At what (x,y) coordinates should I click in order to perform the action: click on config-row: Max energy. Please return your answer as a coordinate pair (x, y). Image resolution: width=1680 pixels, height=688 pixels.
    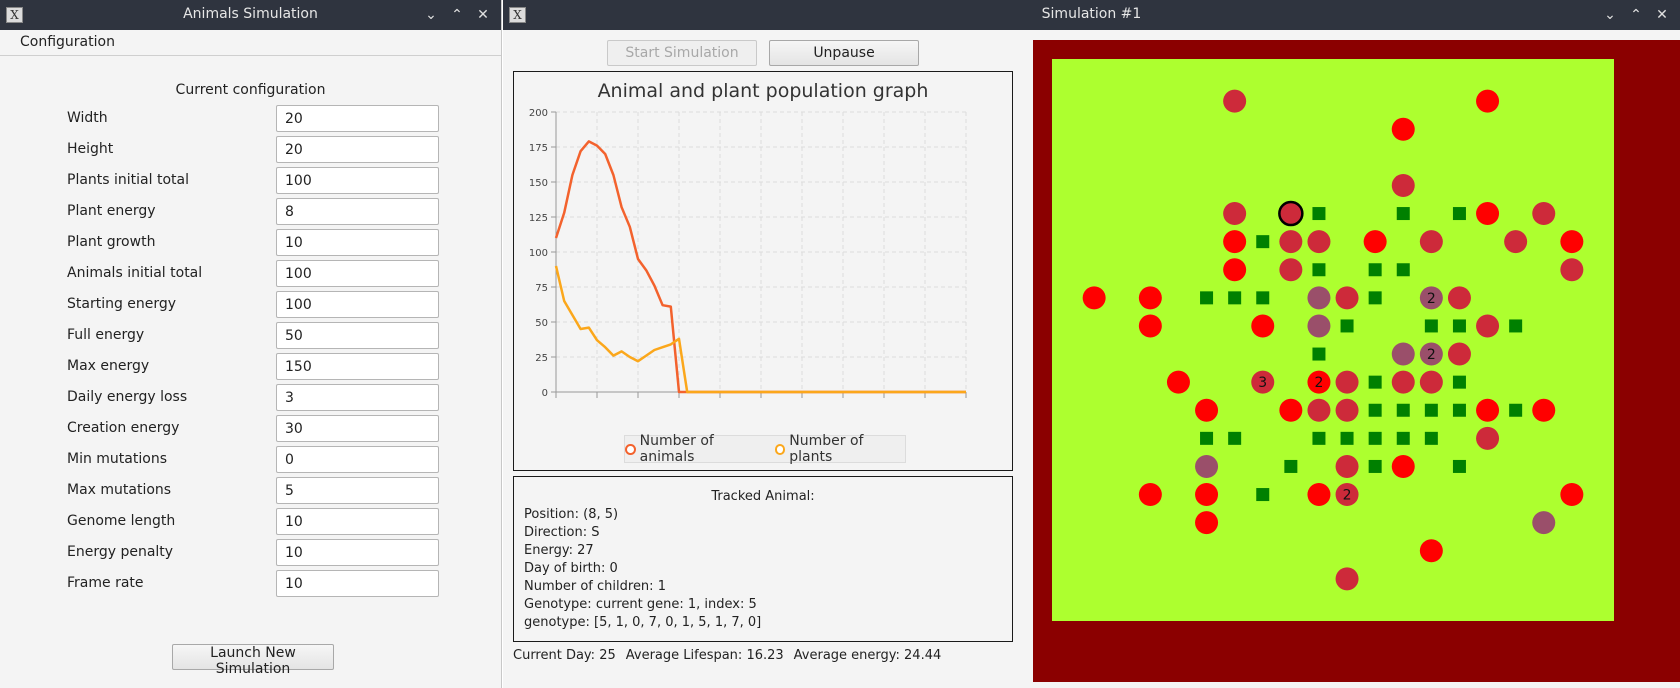
    Looking at the image, I should click on (251, 366).